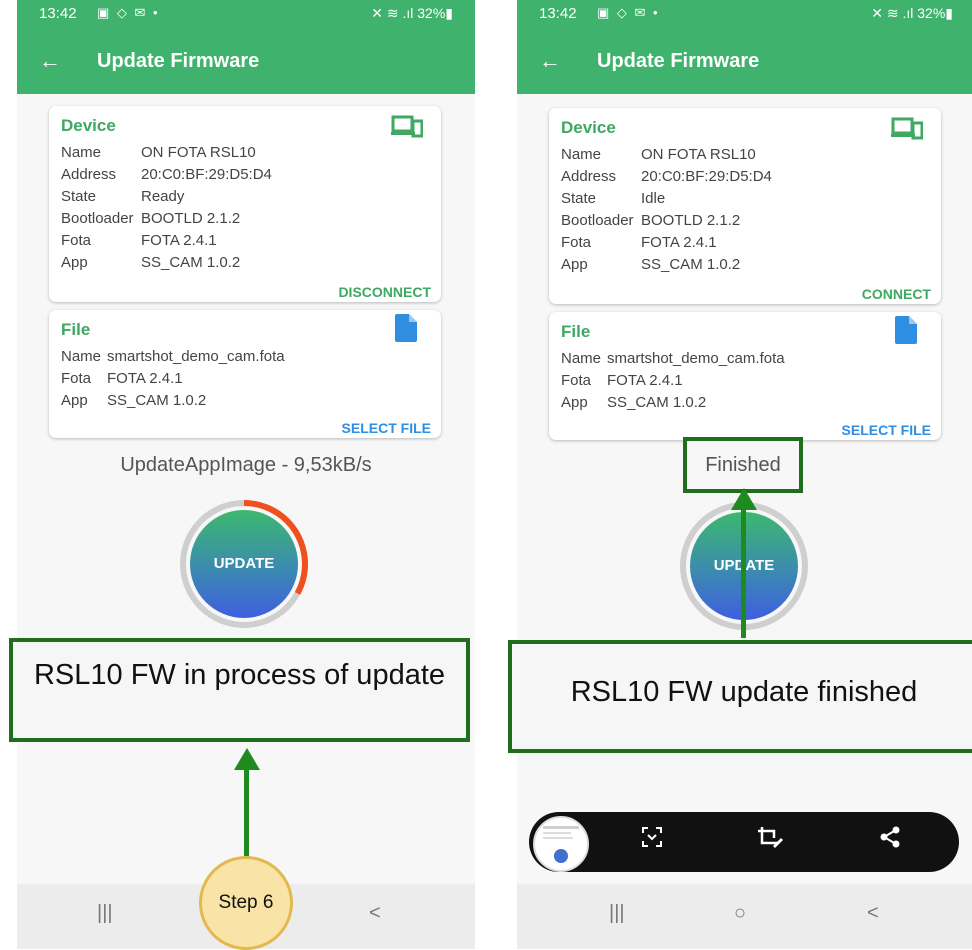 Image resolution: width=972 pixels, height=950 pixels. Describe the element at coordinates (561, 844) in the screenshot. I see `screenshot-thumbnail` at that location.